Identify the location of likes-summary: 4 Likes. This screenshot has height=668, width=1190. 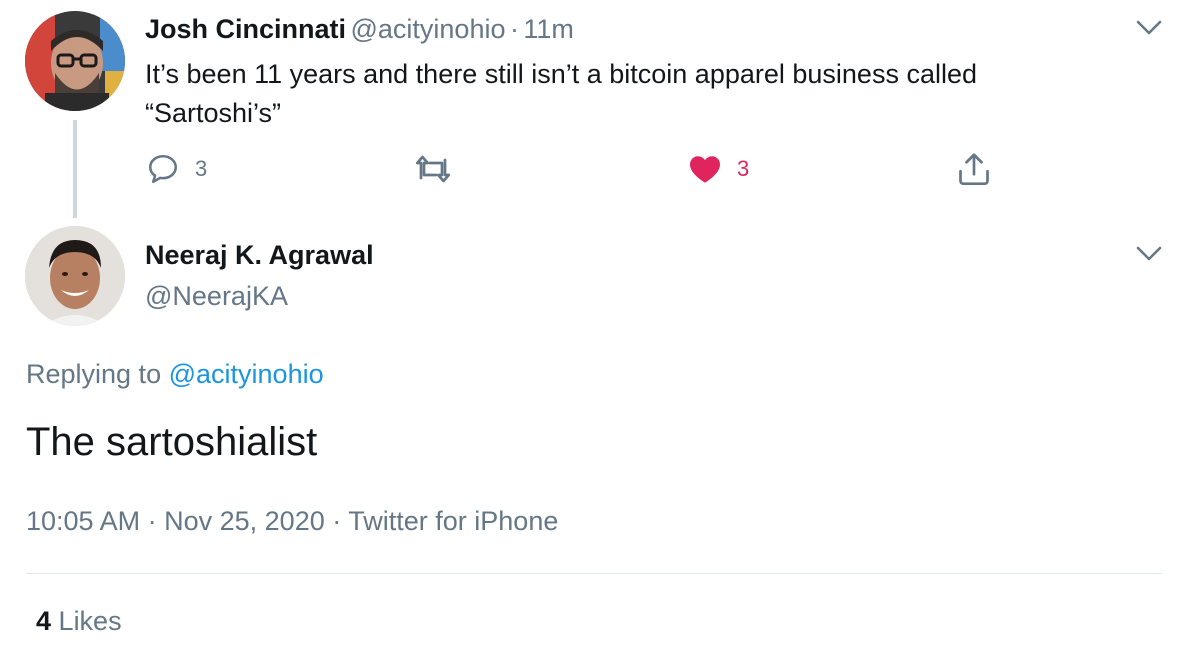
(79, 621).